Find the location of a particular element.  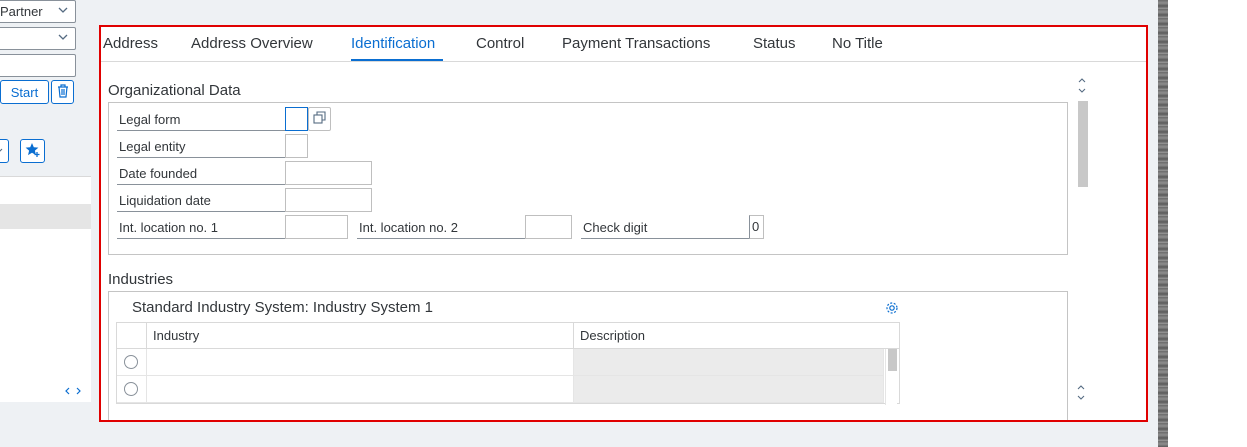

left-panel: Partner Start is located at coordinates (49, 223).